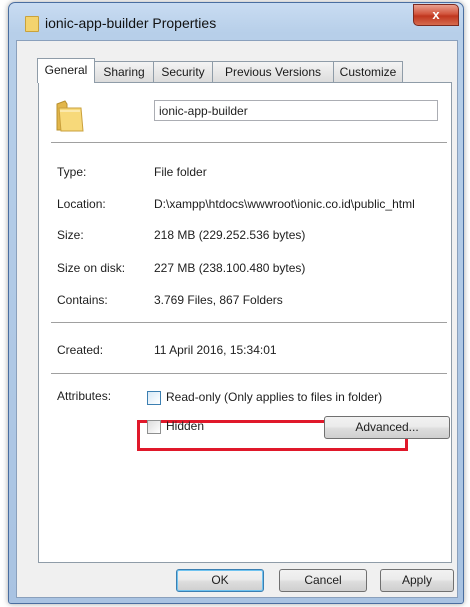 This screenshot has width=470, height=607. What do you see at coordinates (154, 398) in the screenshot?
I see `readonly-checkbox` at bounding box center [154, 398].